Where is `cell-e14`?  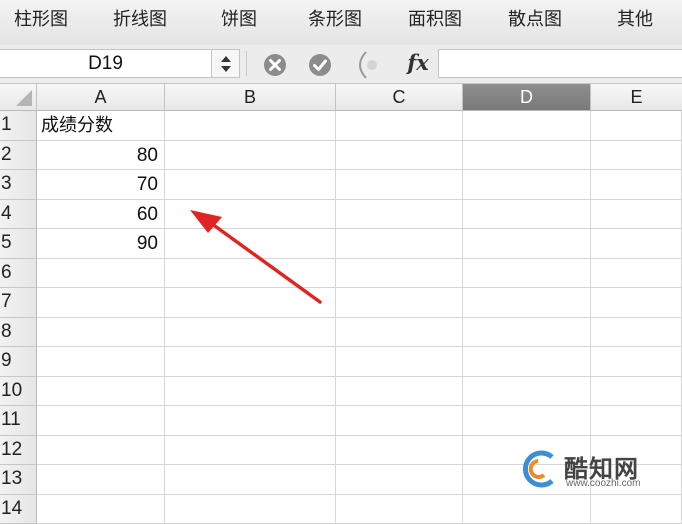
cell-e14 is located at coordinates (636, 509).